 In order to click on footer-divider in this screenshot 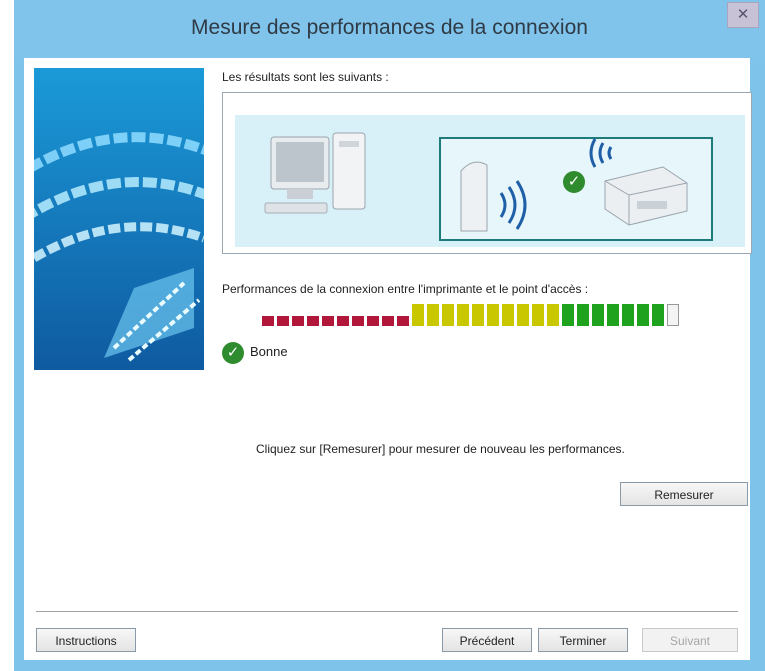, I will do `click(387, 611)`.